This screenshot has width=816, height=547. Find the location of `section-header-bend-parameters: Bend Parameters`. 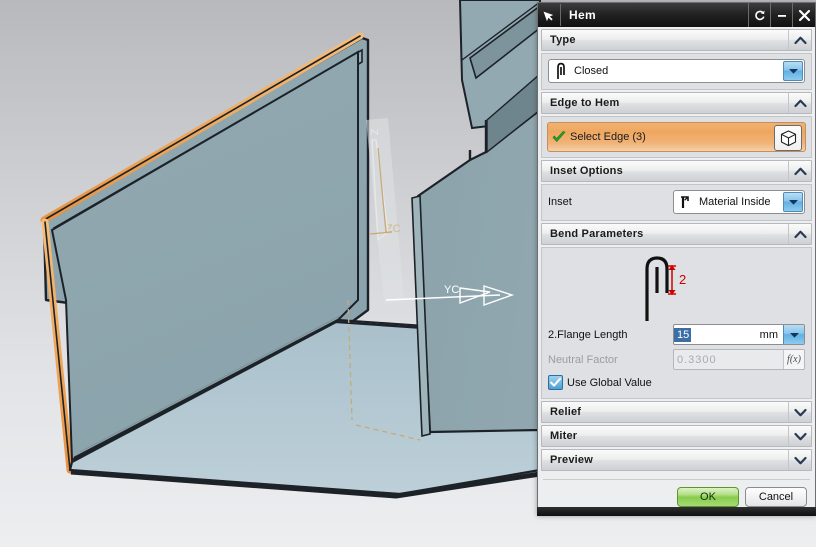

section-header-bend-parameters: Bend Parameters is located at coordinates (676, 234).